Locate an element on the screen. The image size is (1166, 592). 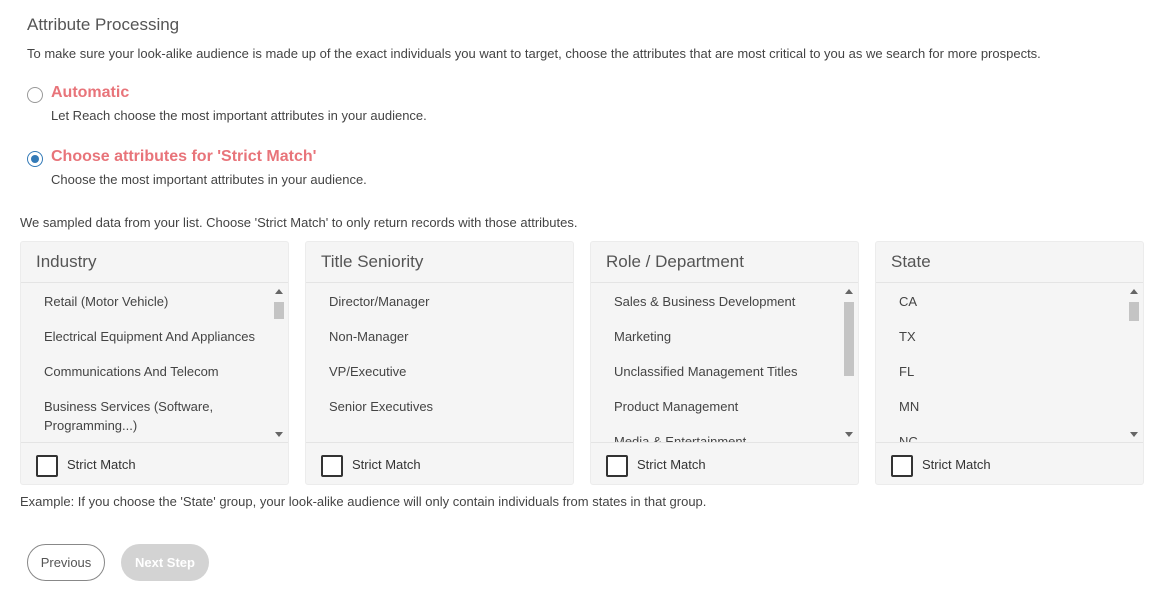
automatic-label: Automatic is located at coordinates (90, 93).